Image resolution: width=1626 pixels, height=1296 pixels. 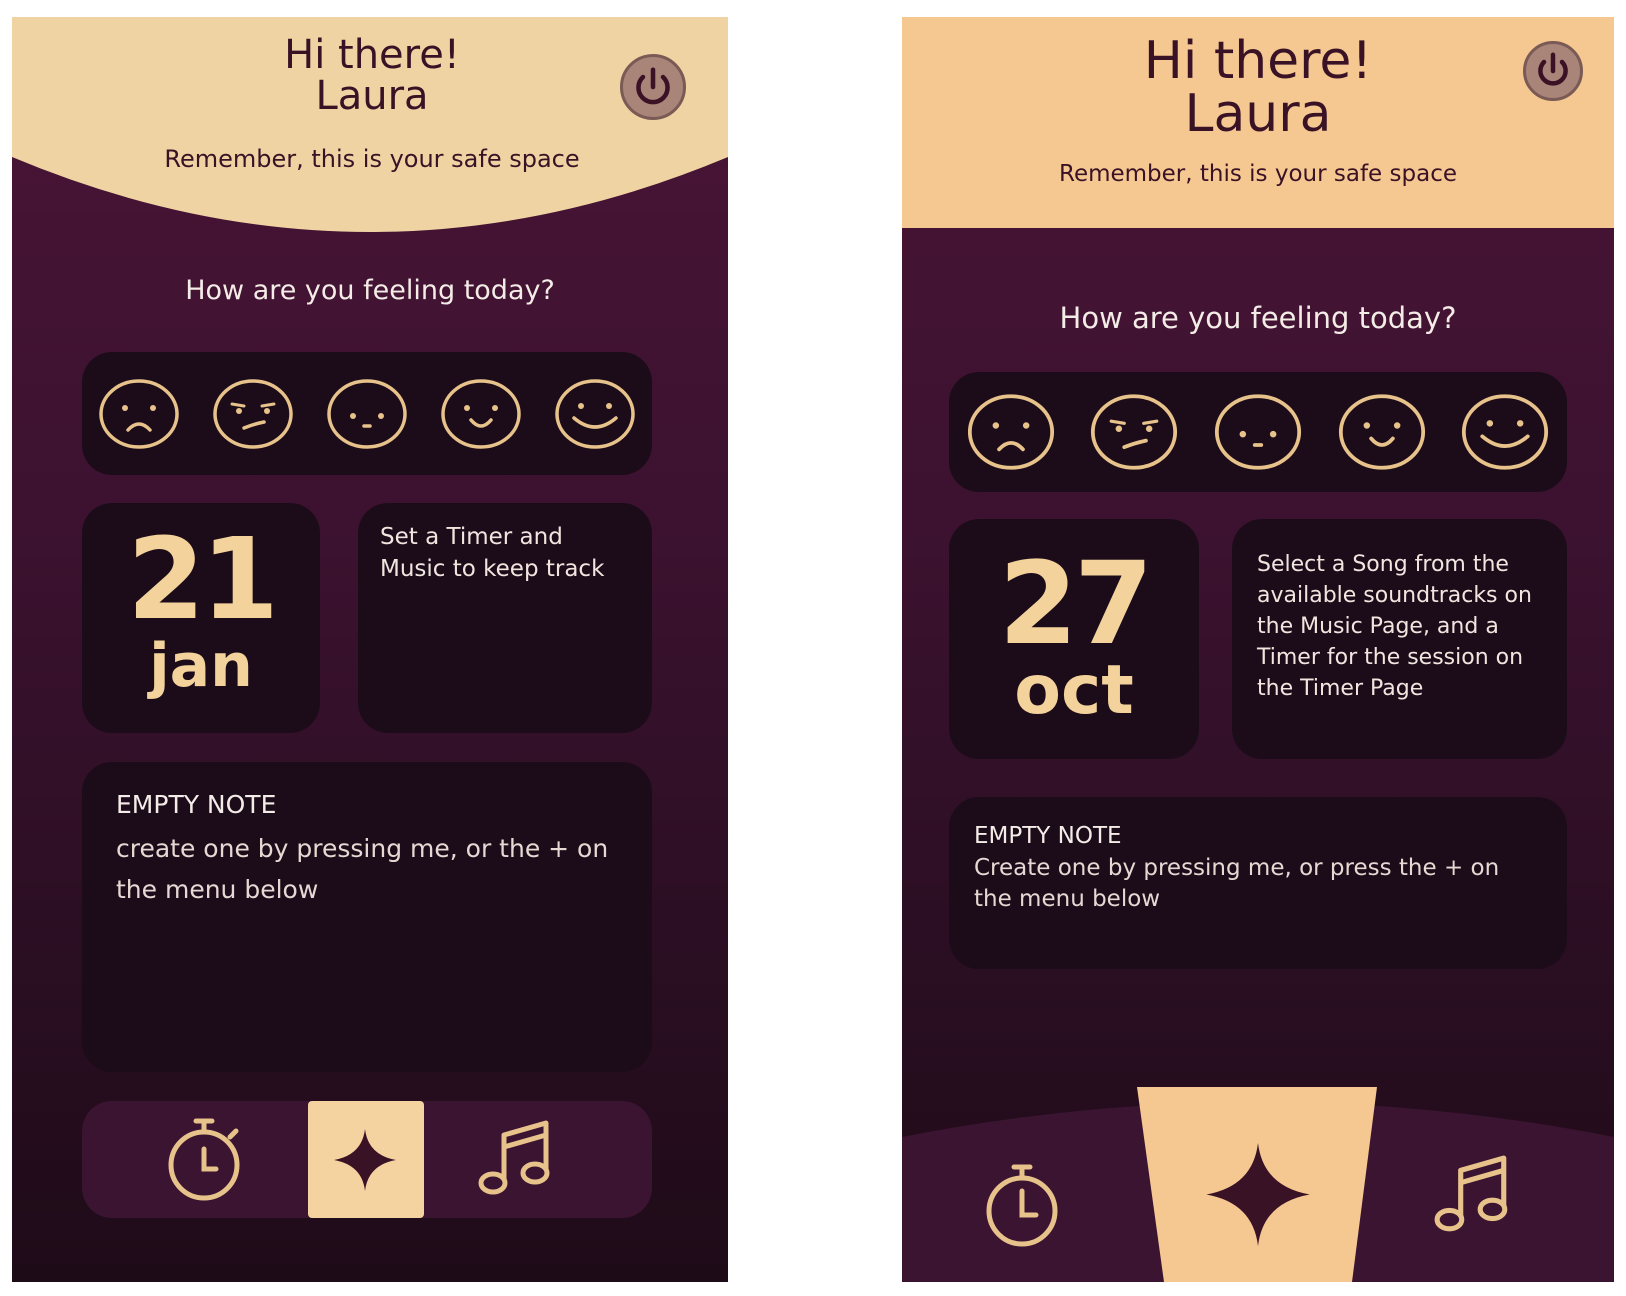 I want to click on timer-music-tip-card: Set a Timer and Music to keep track, so click(x=505, y=618).